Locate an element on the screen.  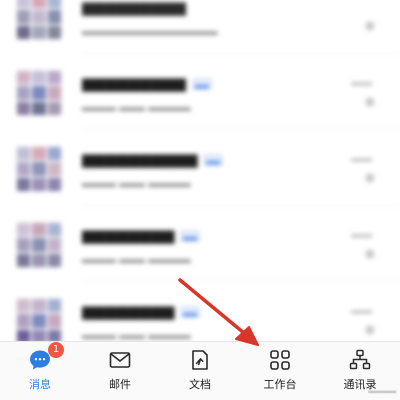
mail-icon is located at coordinates (120, 360).